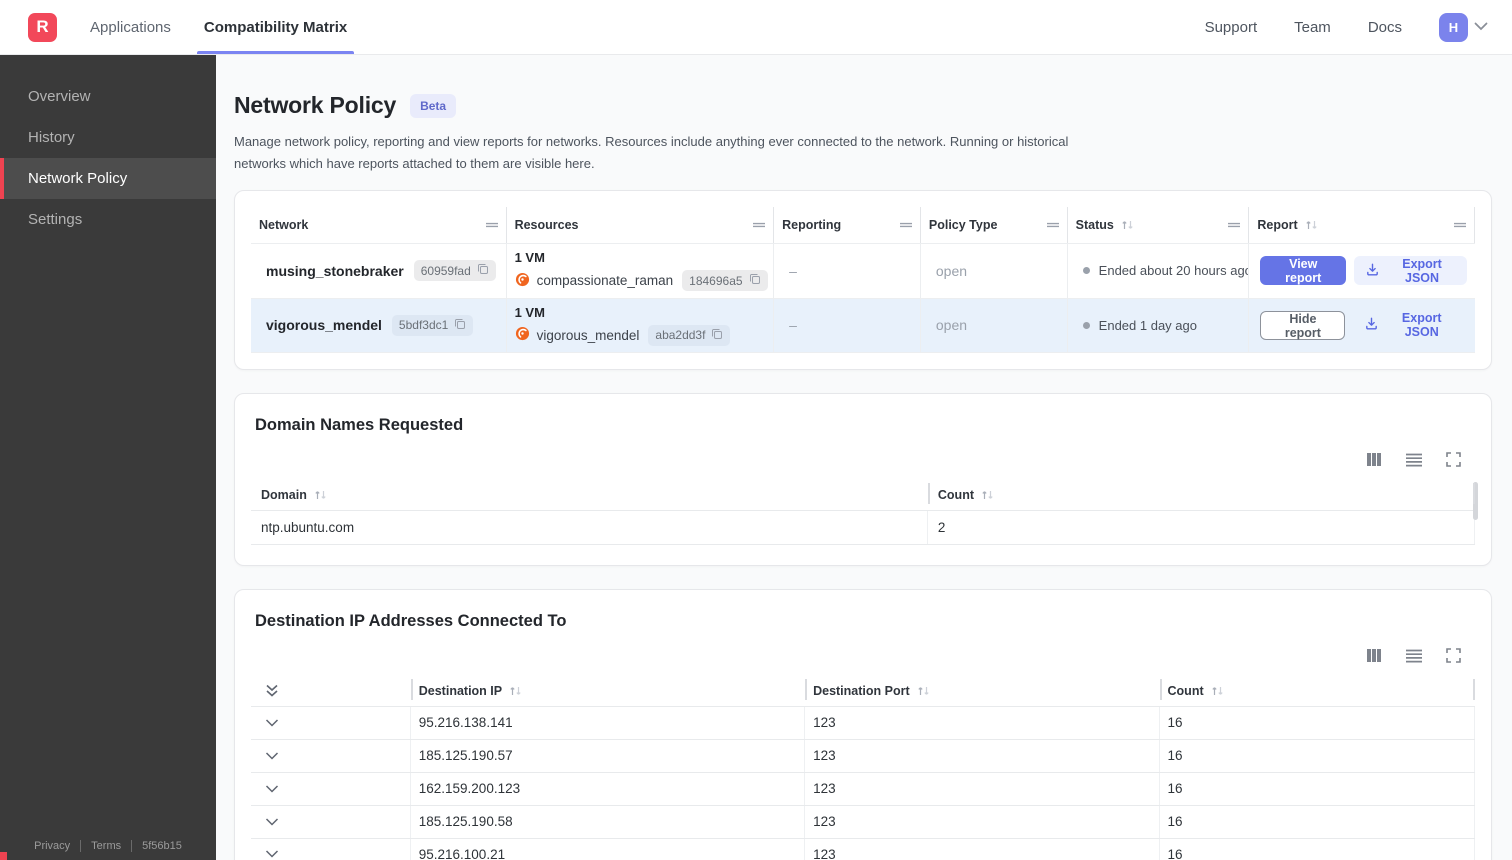 The width and height of the screenshot is (1512, 860). Describe the element at coordinates (275, 27) in the screenshot. I see `tab-compatibility-matrix: Compatibility Matrix` at that location.